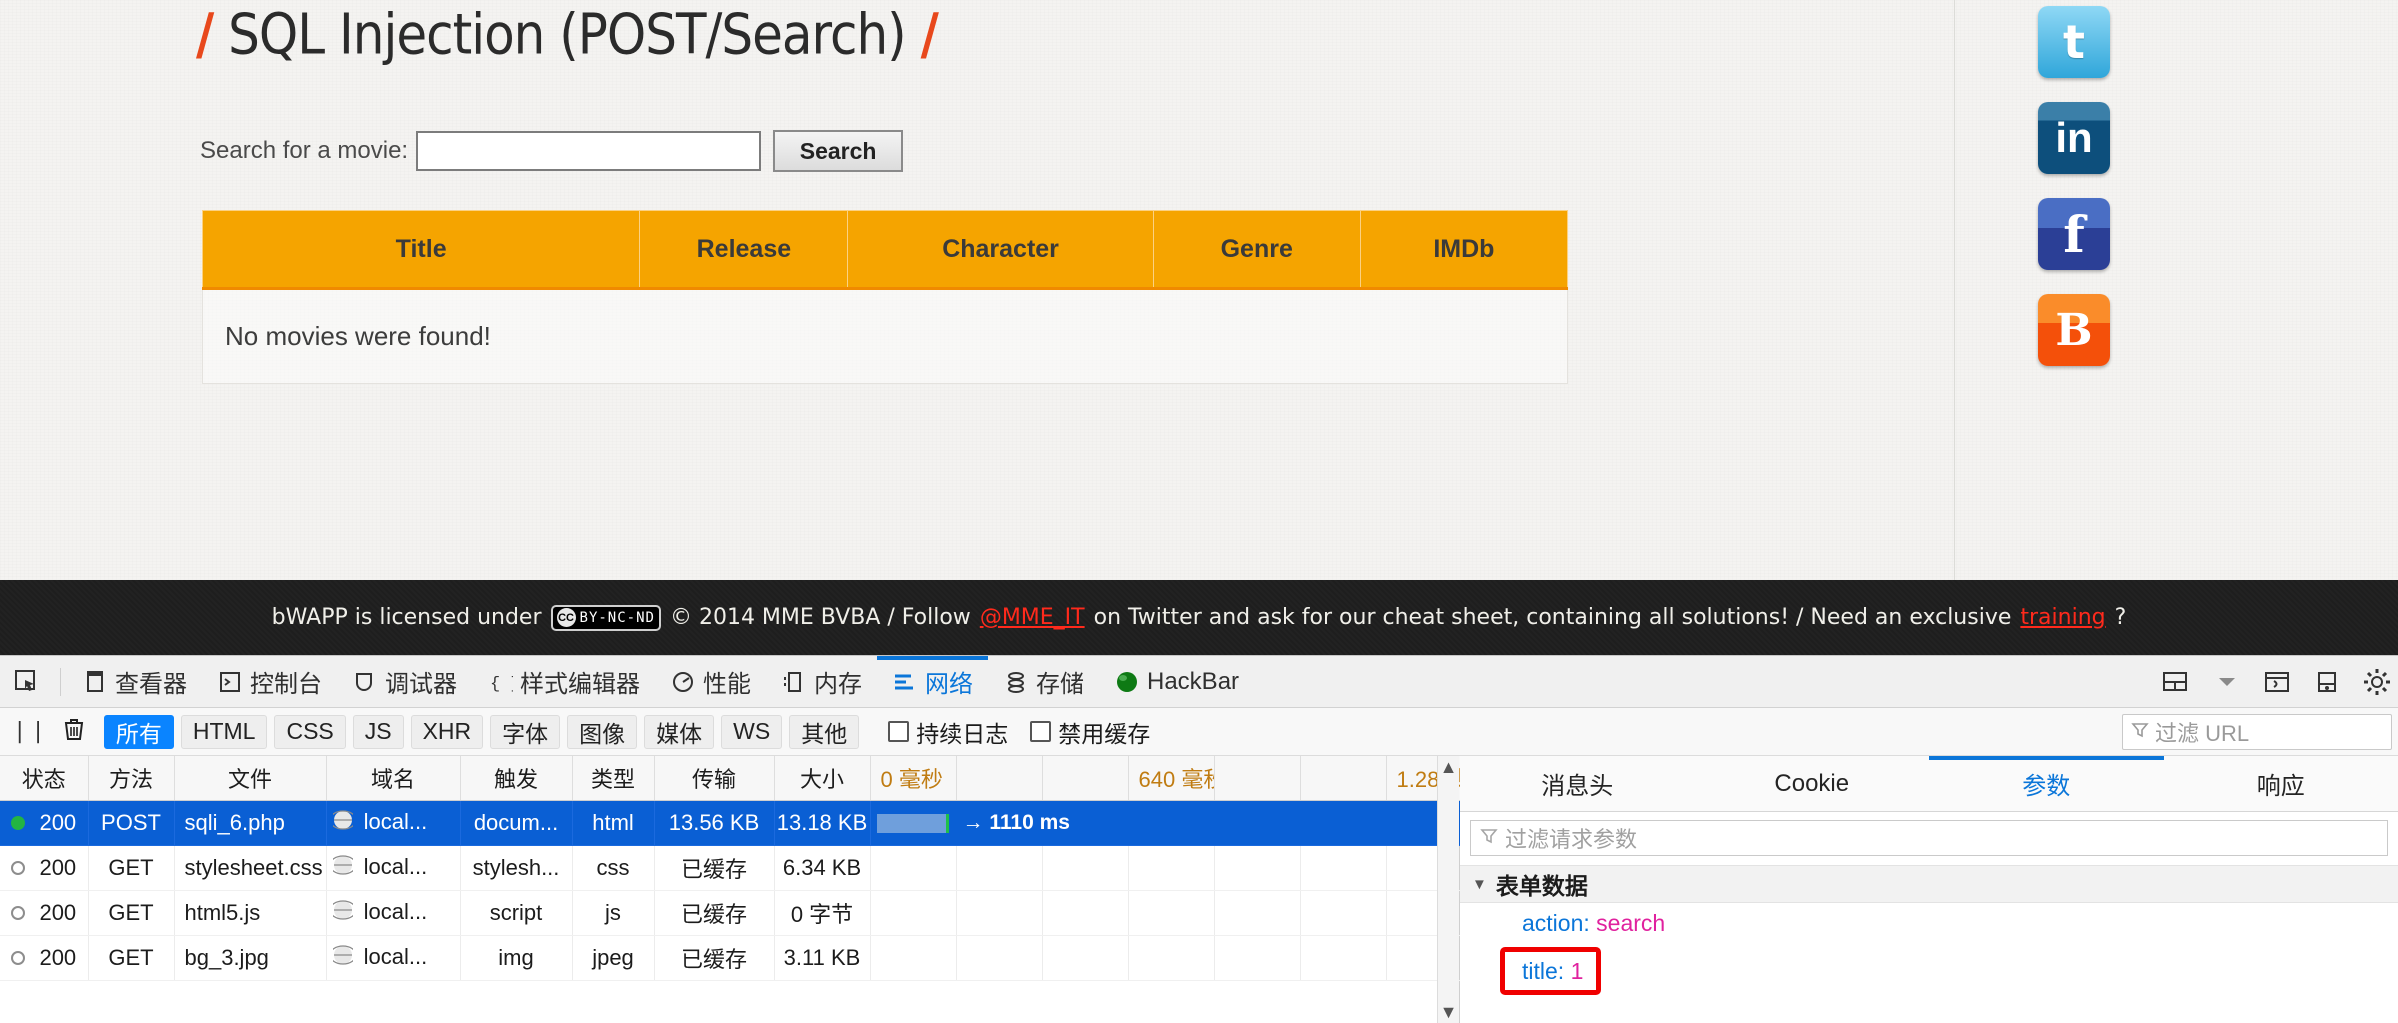 The height and width of the screenshot is (1023, 2398). Describe the element at coordinates (613, 778) in the screenshot. I see `th-type: 类型` at that location.